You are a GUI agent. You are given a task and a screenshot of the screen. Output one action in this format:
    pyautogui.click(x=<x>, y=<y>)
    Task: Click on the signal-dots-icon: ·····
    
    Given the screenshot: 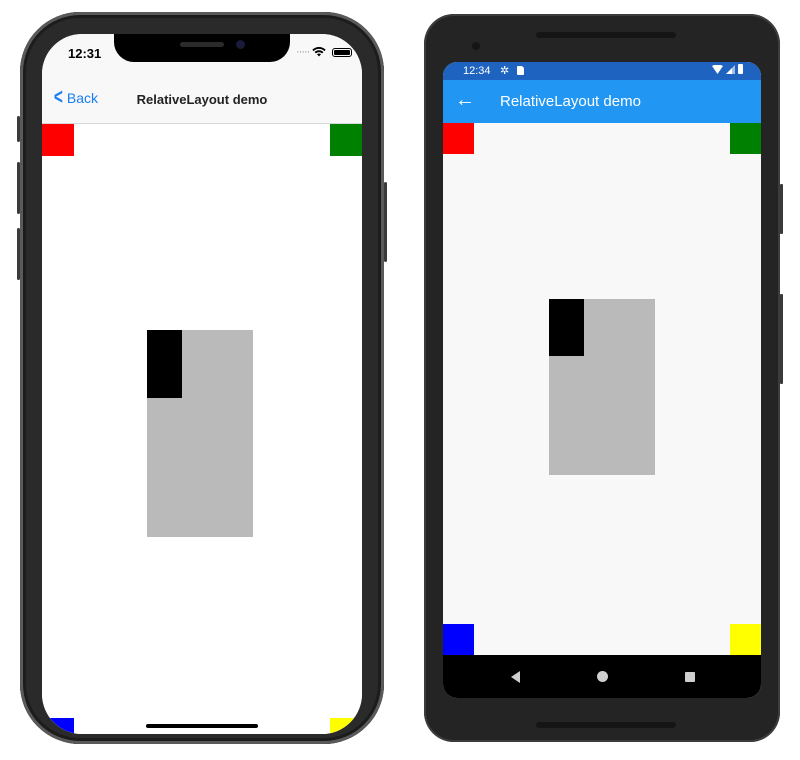 What is the action you would take?
    pyautogui.click(x=303, y=52)
    